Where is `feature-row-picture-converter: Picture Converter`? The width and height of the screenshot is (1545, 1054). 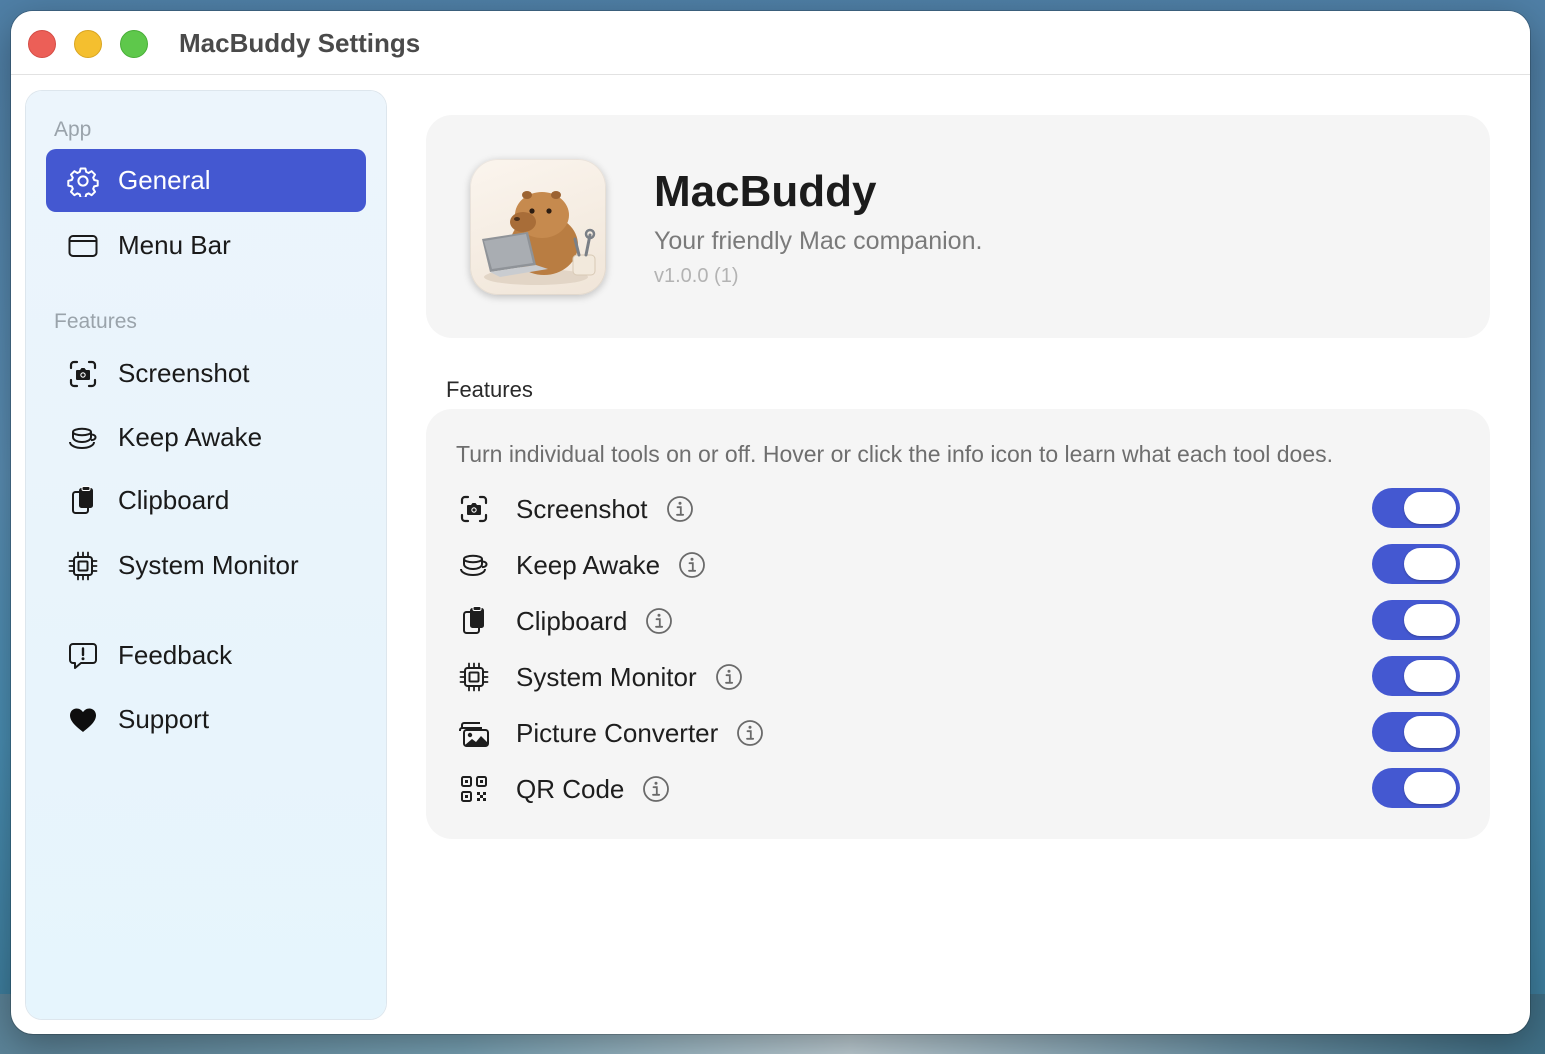 feature-row-picture-converter: Picture Converter is located at coordinates (958, 733).